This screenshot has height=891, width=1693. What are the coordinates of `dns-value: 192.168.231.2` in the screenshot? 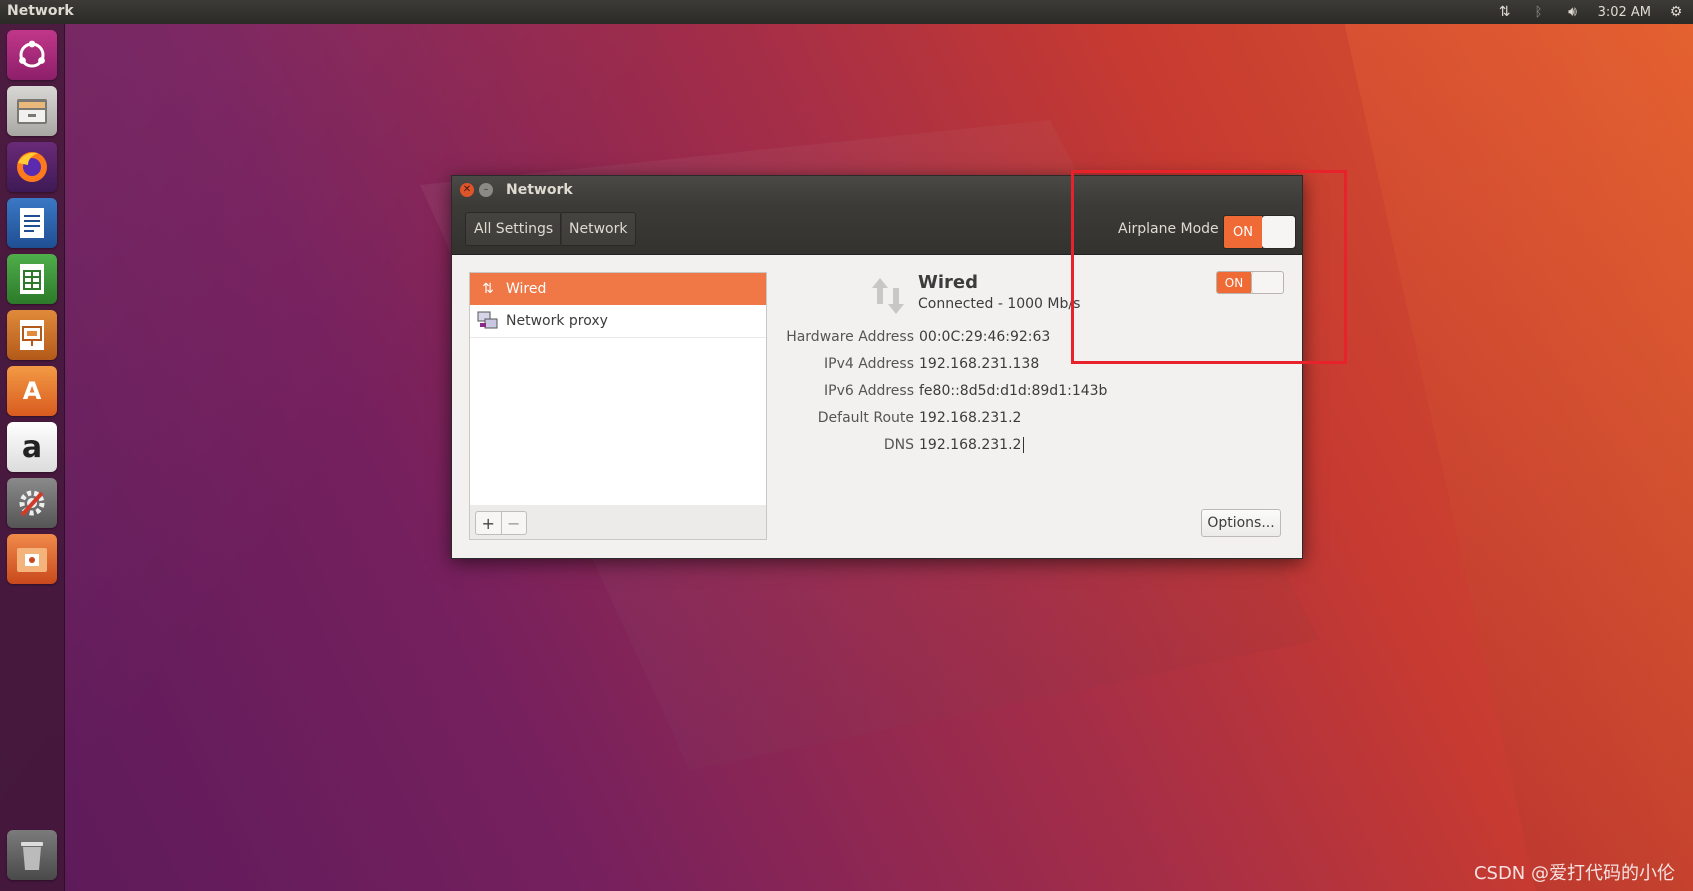 It's located at (970, 445).